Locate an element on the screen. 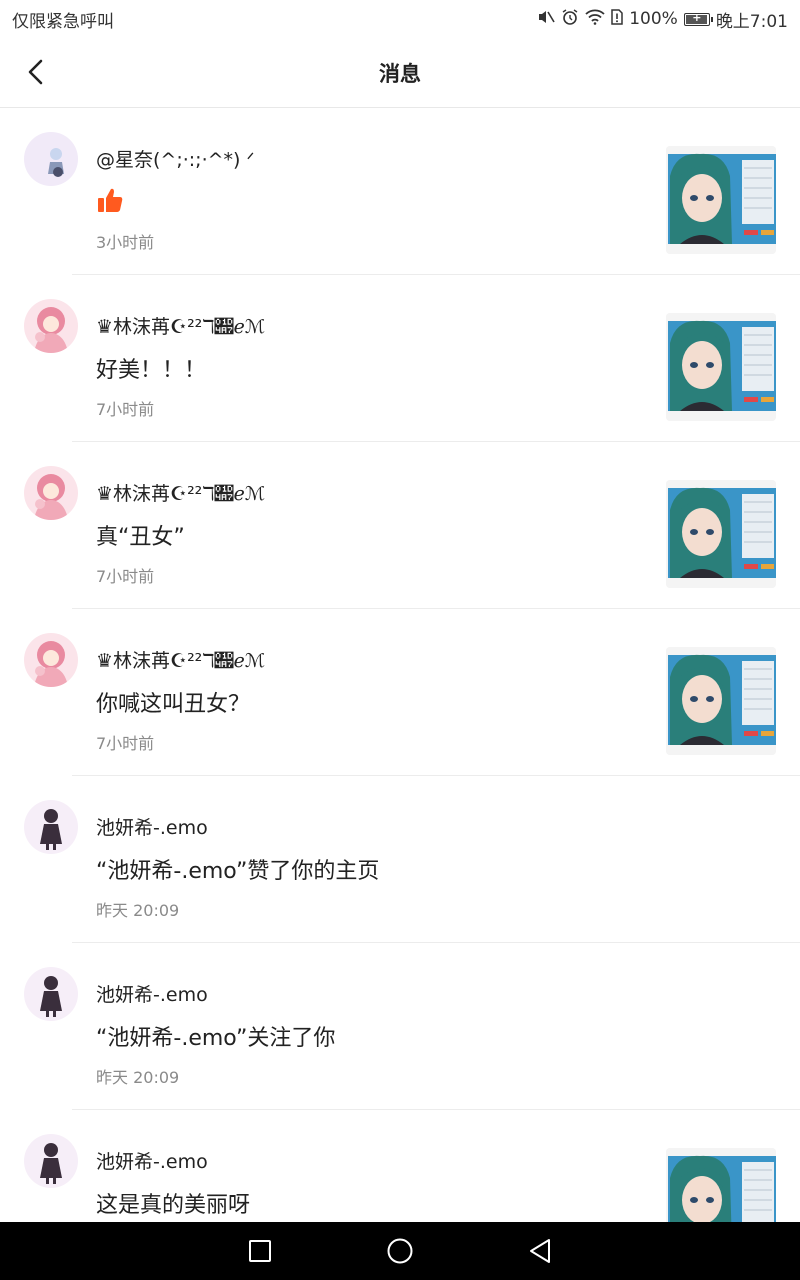  home-button is located at coordinates (400, 1251).